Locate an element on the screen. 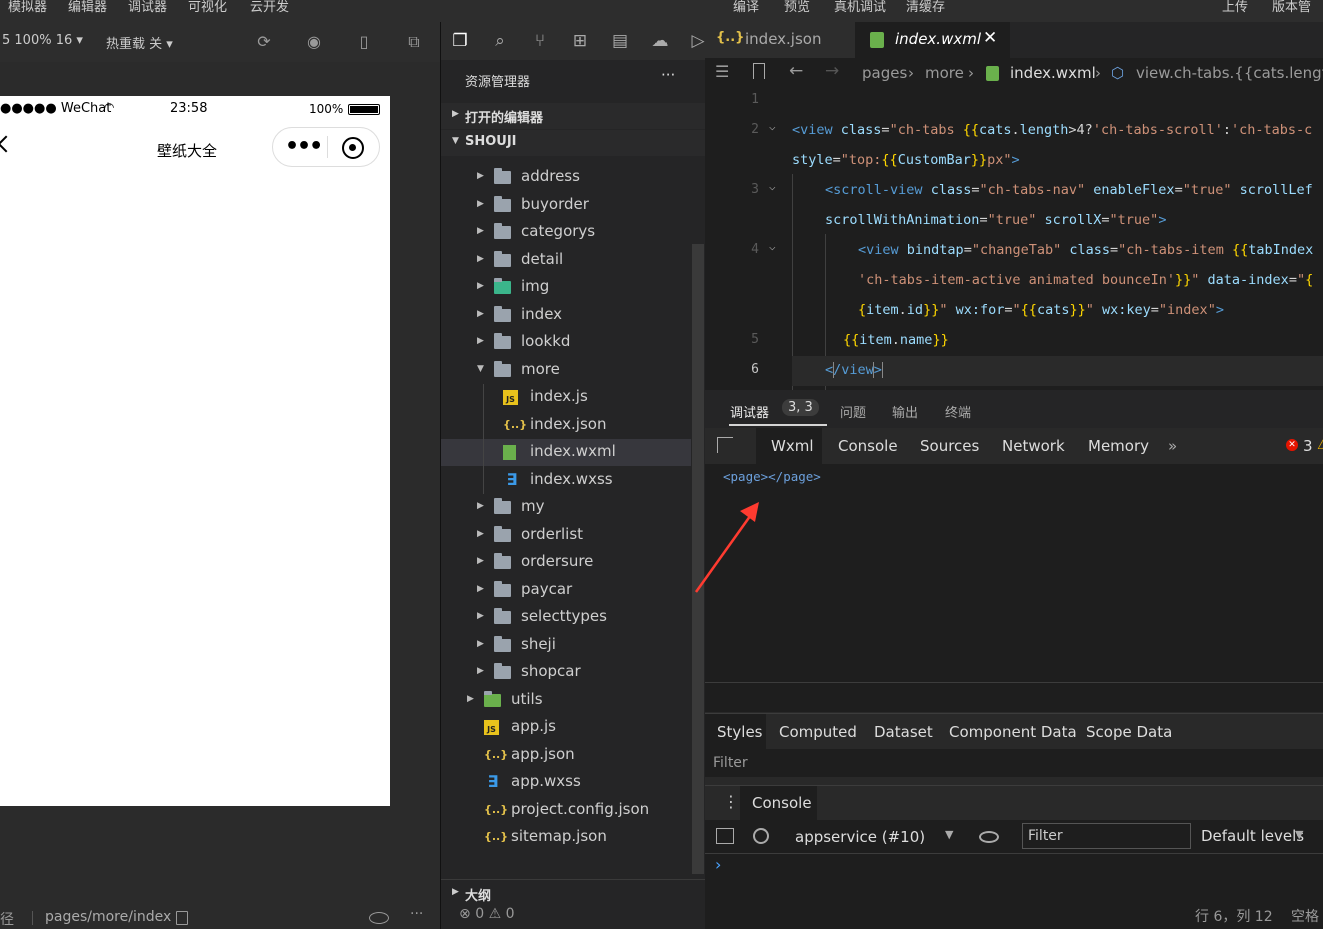  tree-item-shopcar: ▶ shopcar is located at coordinates (566, 672).